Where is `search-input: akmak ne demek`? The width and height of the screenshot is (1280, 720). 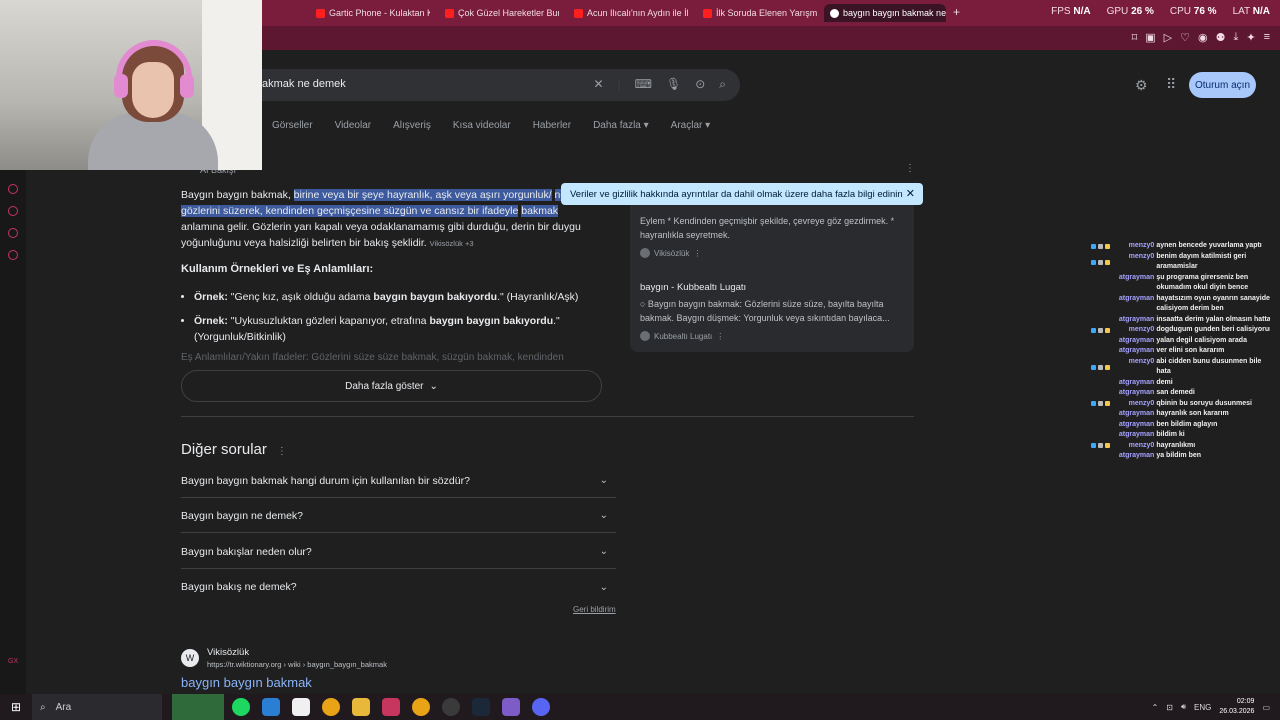 search-input: akmak ne demek is located at coordinates (304, 84).